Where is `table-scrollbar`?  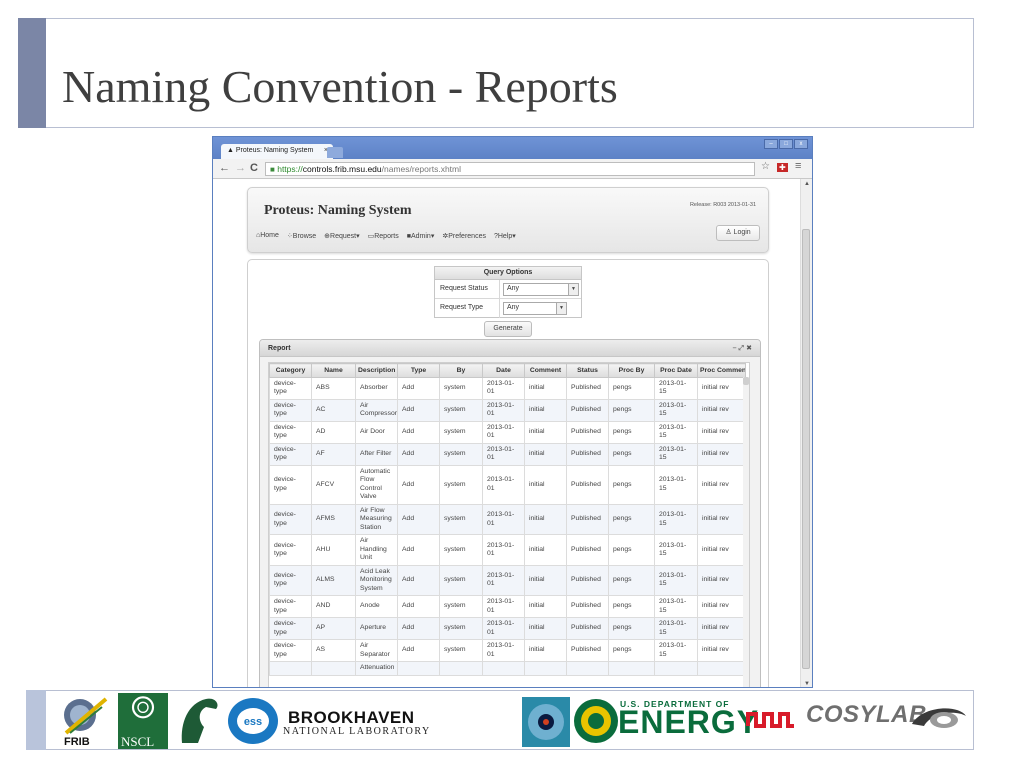
table-scrollbar is located at coordinates (746, 532).